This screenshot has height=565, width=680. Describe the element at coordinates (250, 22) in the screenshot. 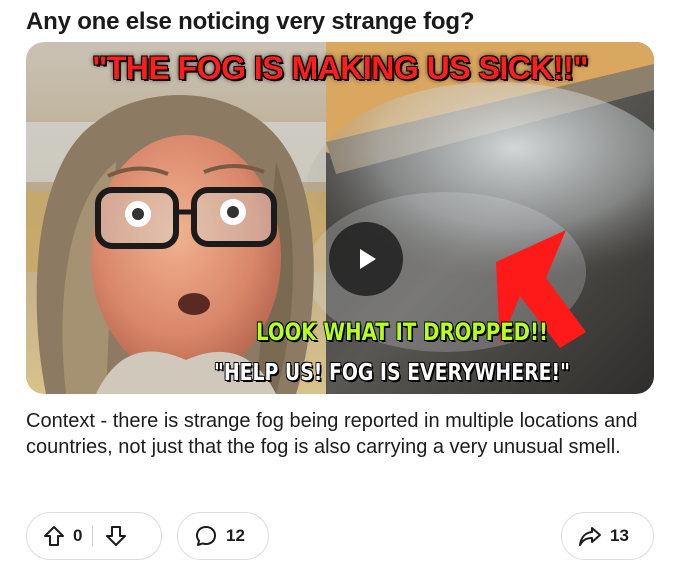

I see `post-title: Any one else noticing very strange fog?` at that location.